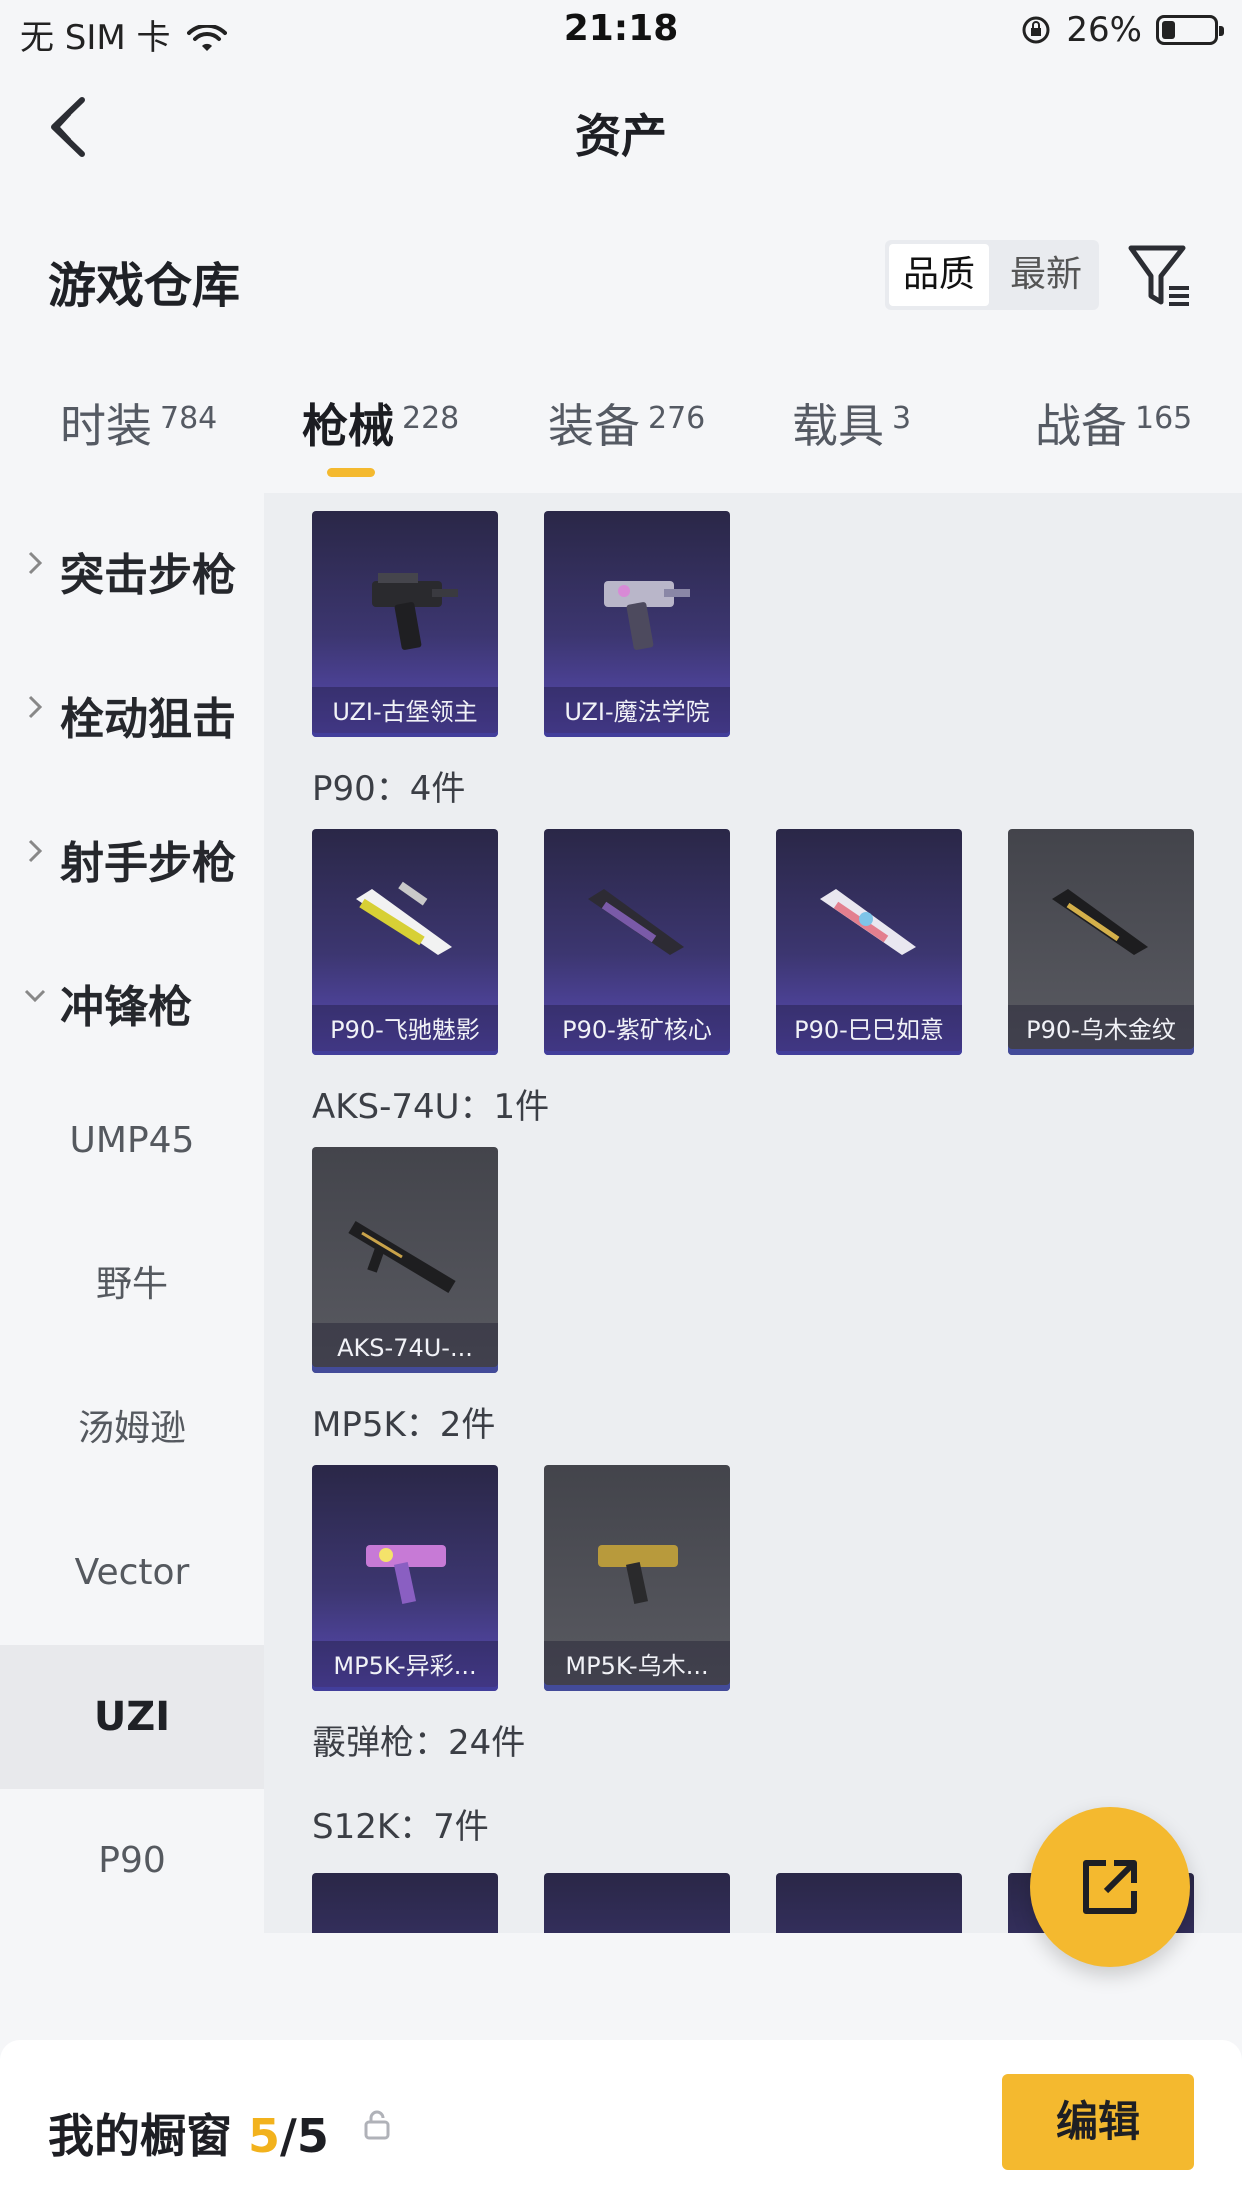 The width and height of the screenshot is (1242, 2208). I want to click on tab-vehicles: 载具 3, so click(851, 423).